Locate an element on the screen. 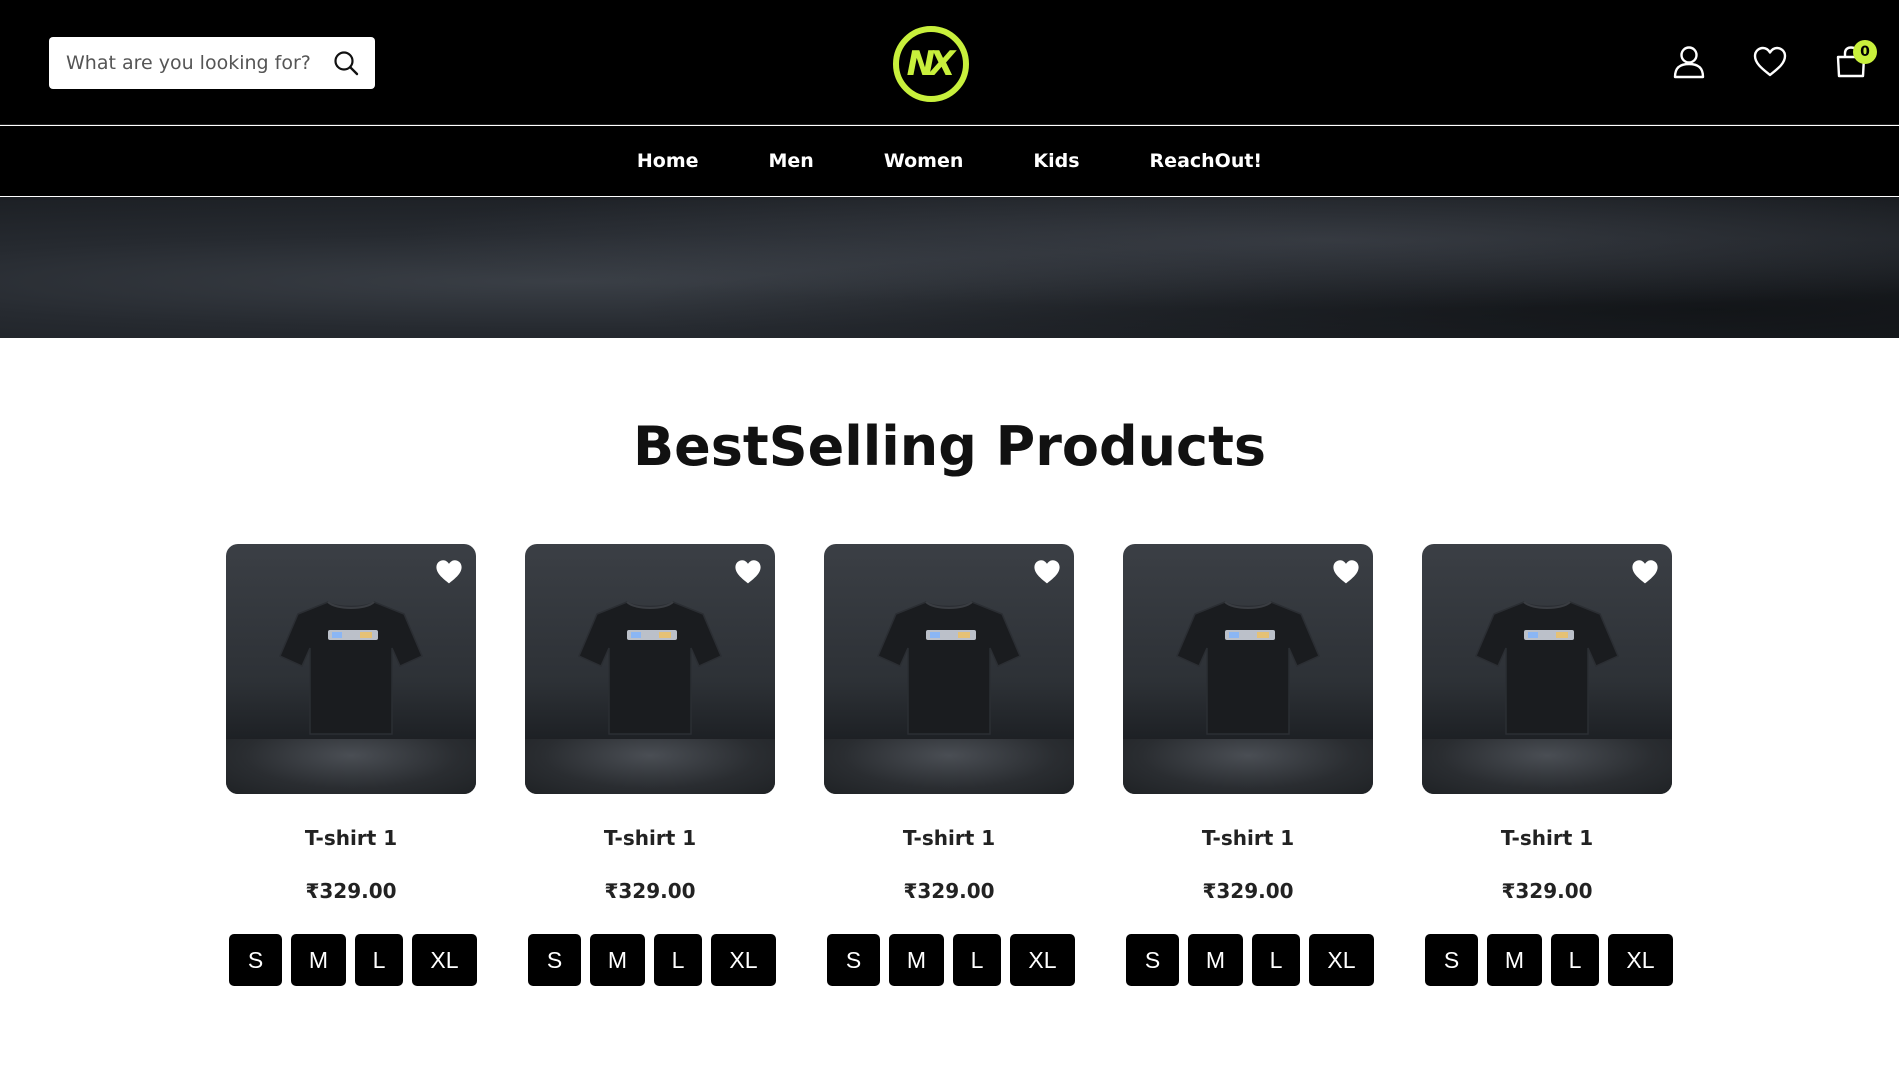  nav-item-men: Men is located at coordinates (791, 161).